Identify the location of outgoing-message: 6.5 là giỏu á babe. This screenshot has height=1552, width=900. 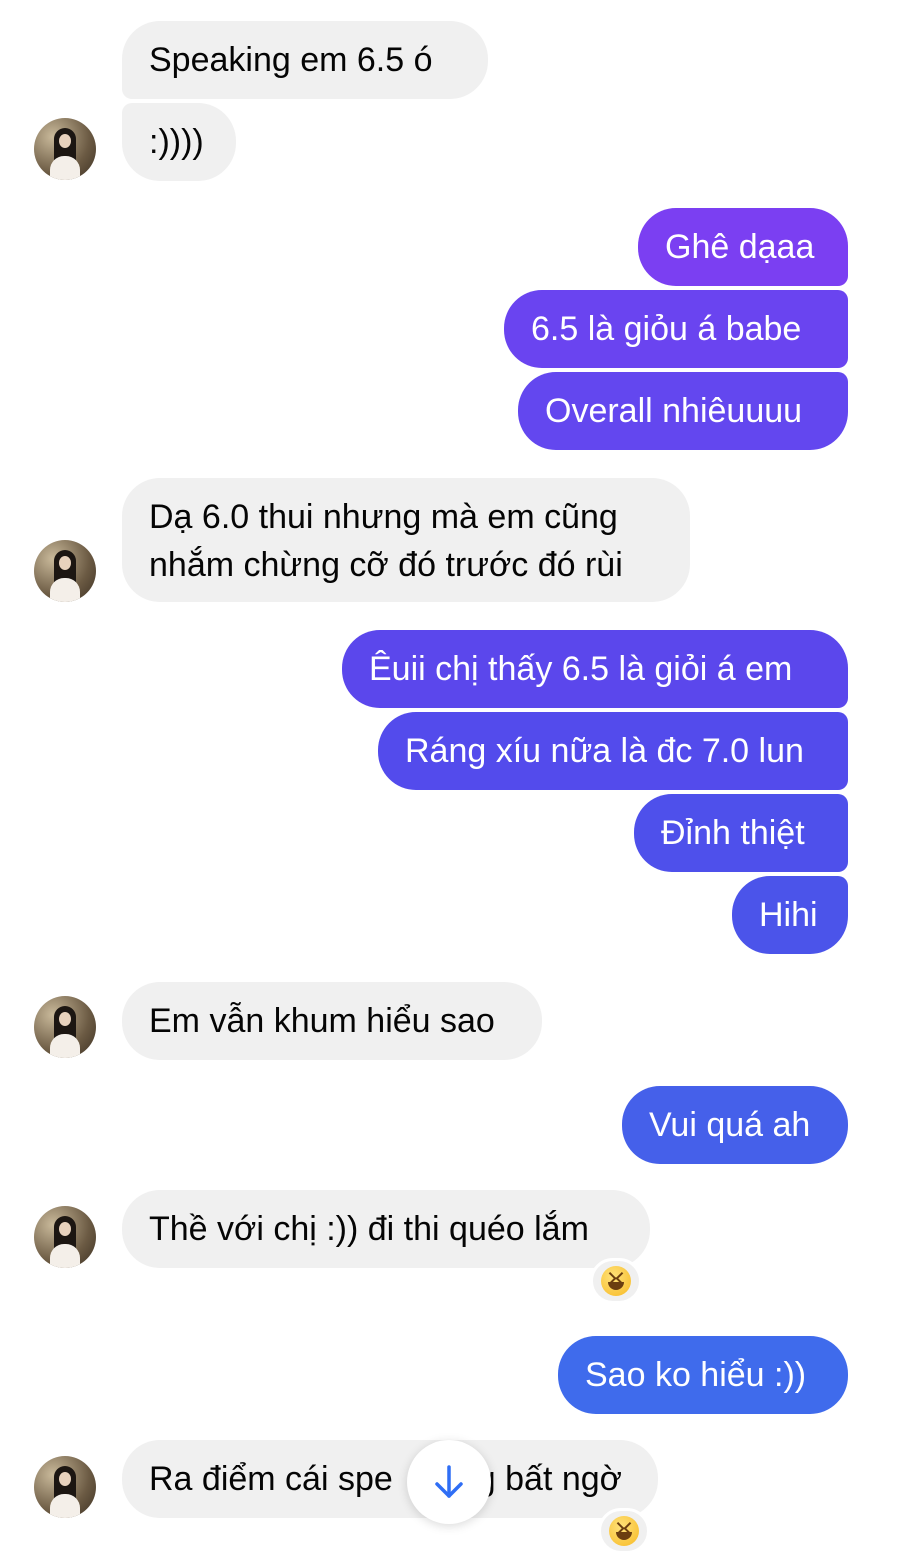
(676, 329).